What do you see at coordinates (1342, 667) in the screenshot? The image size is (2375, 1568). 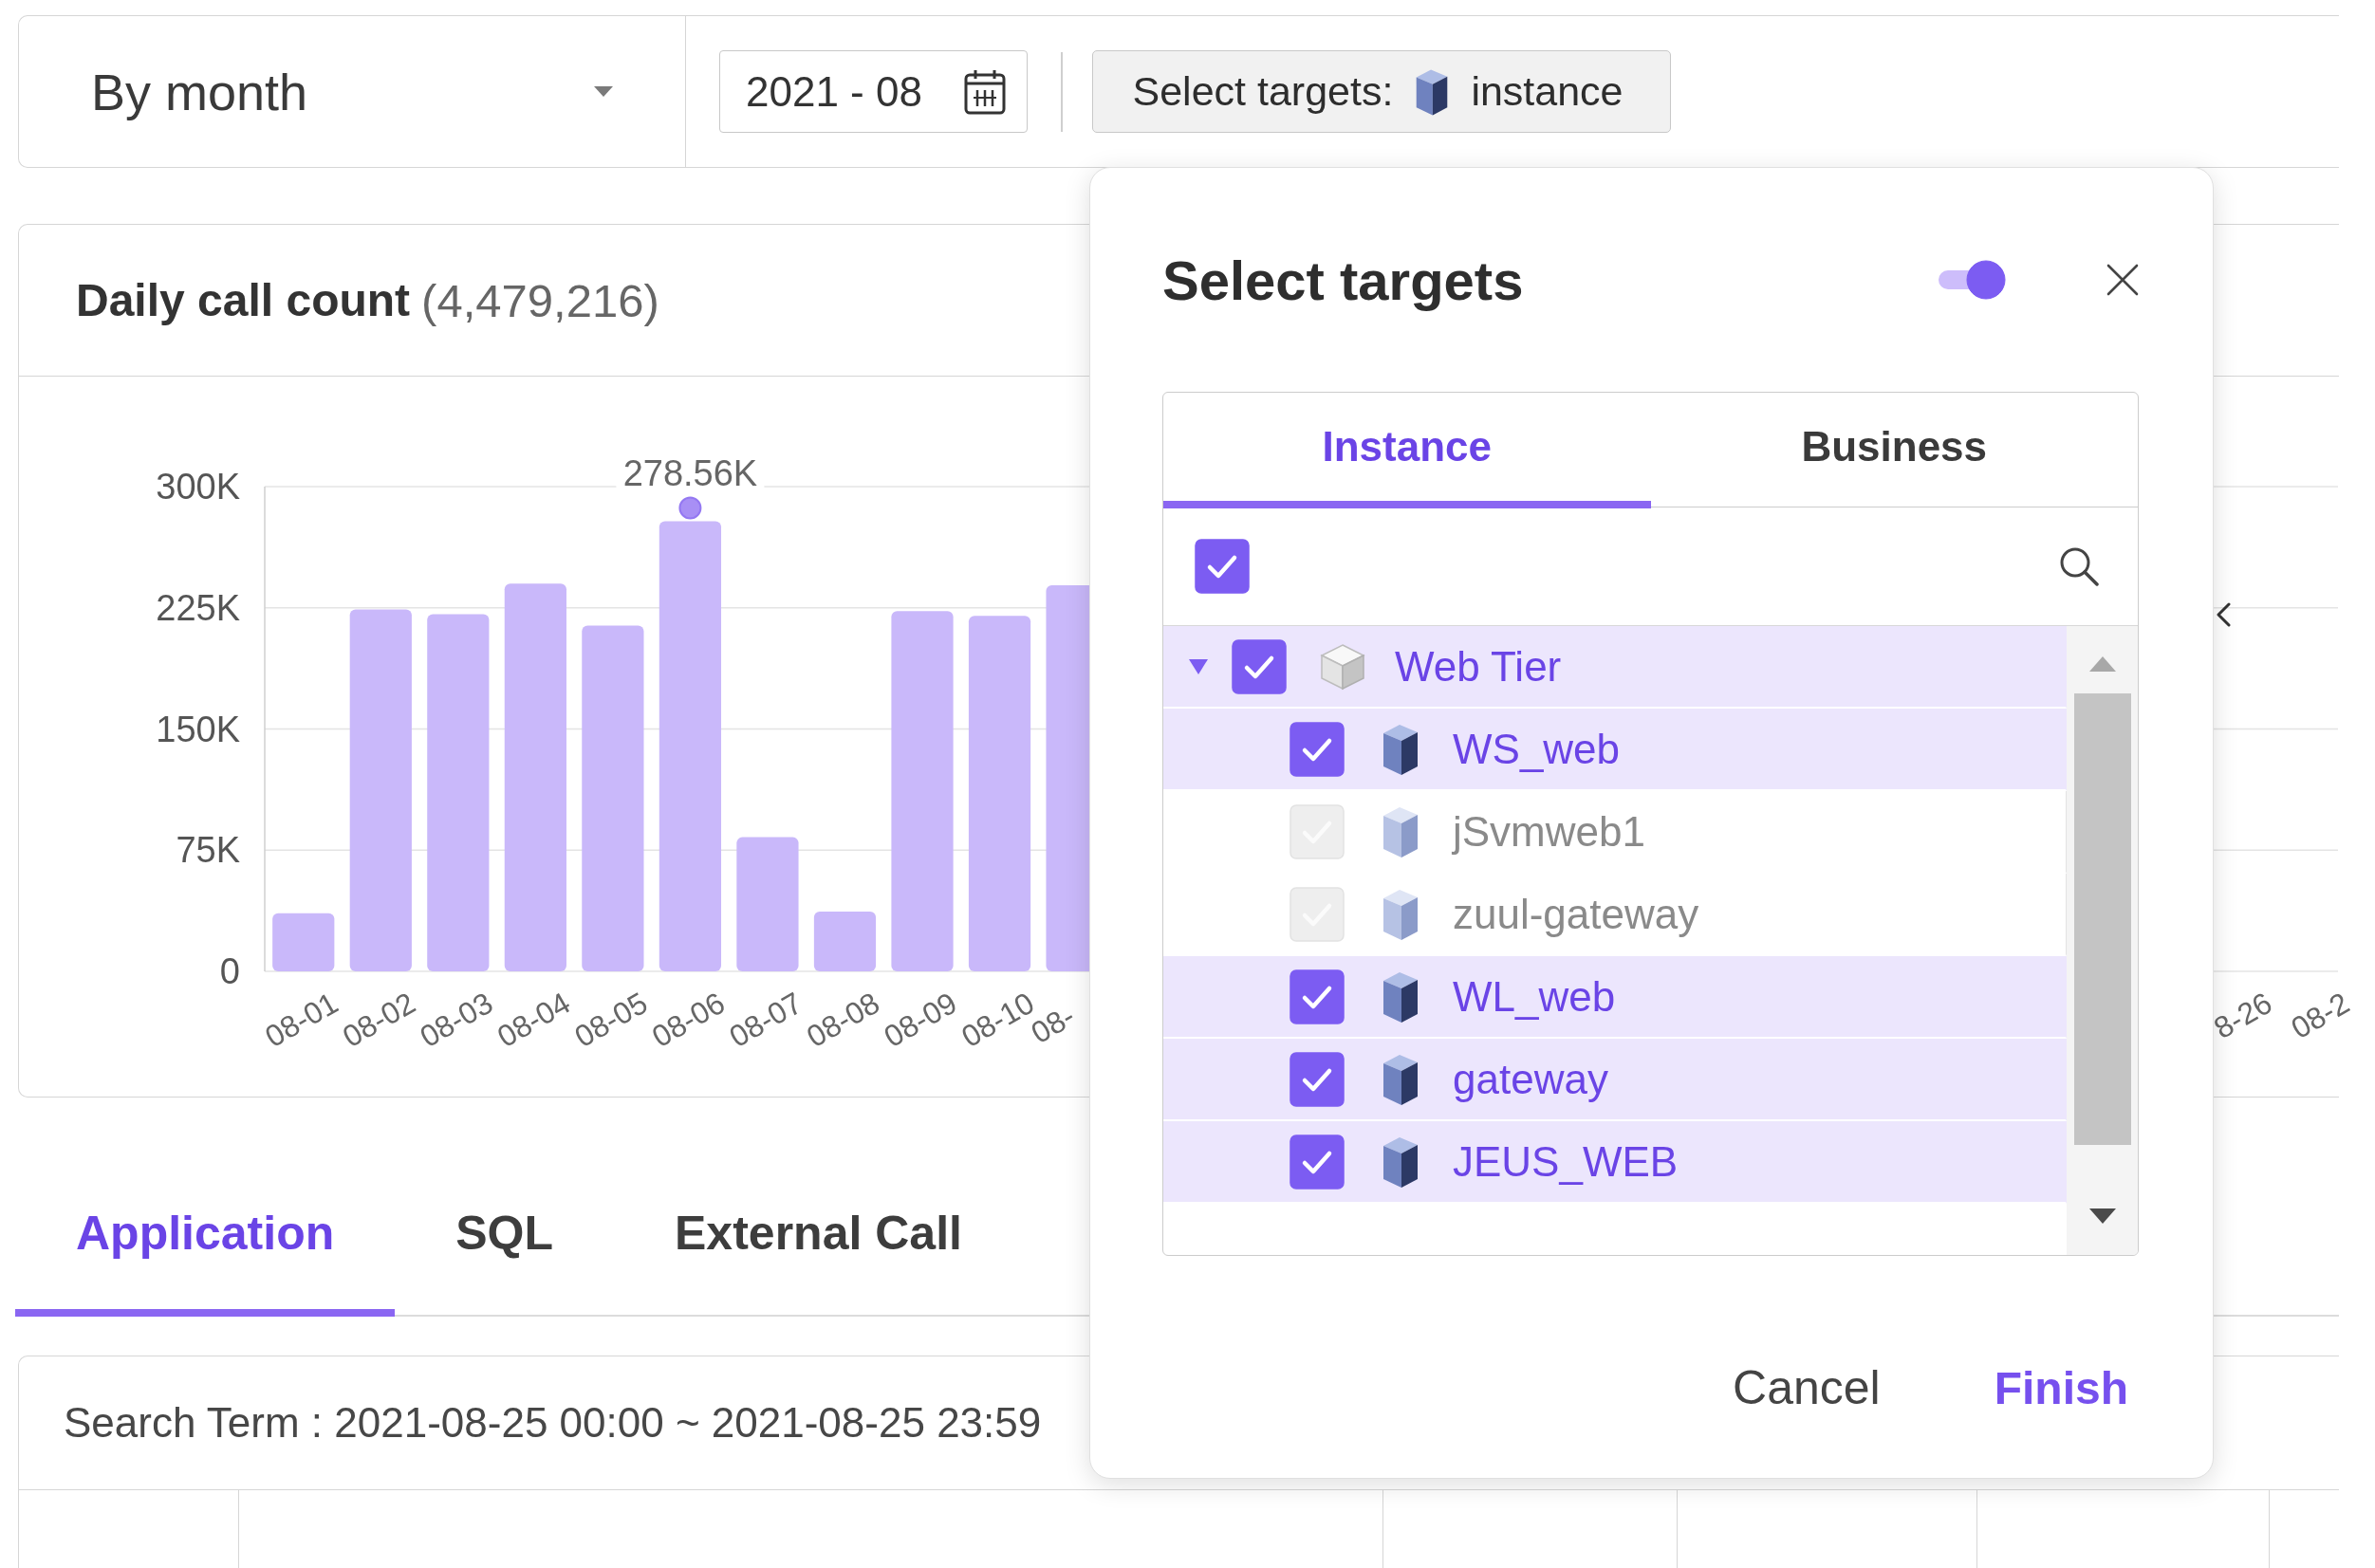 I see `cube-icon` at bounding box center [1342, 667].